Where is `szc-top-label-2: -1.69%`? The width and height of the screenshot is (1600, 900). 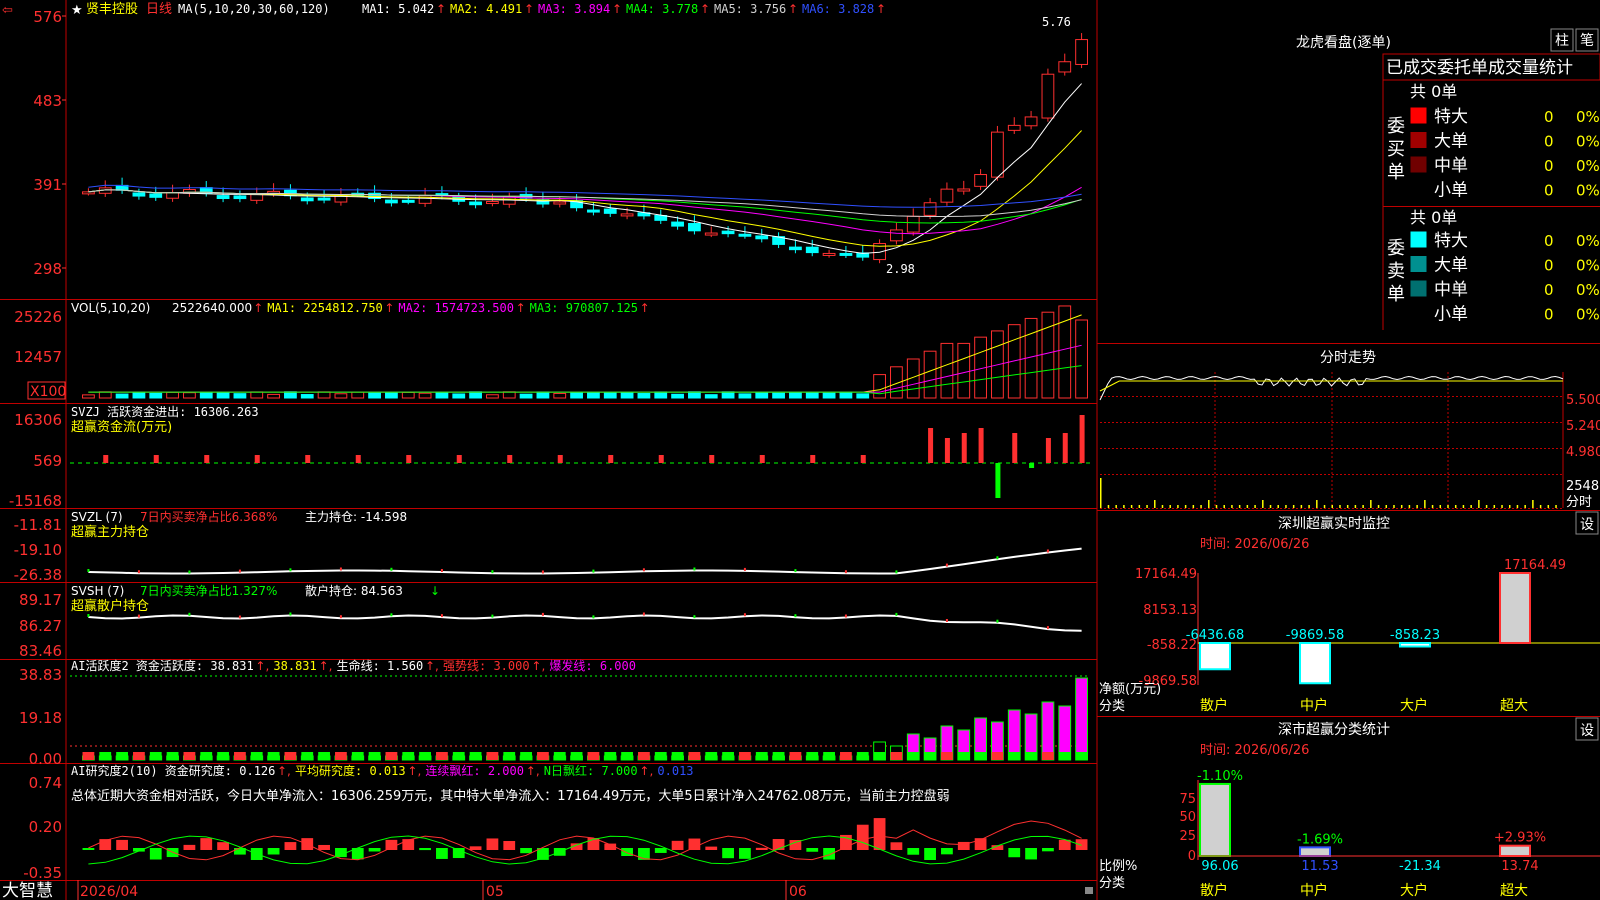
szc-top-label-2: -1.69% is located at coordinates (1320, 839).